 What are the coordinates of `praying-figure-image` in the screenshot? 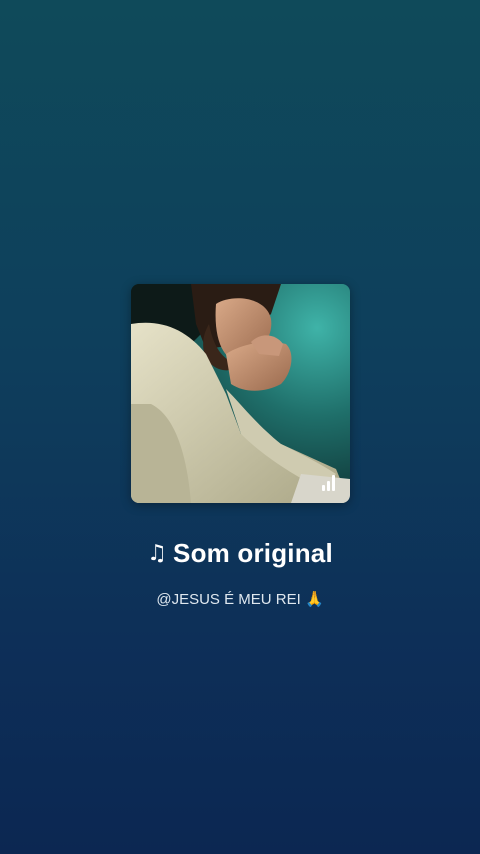 It's located at (240, 393).